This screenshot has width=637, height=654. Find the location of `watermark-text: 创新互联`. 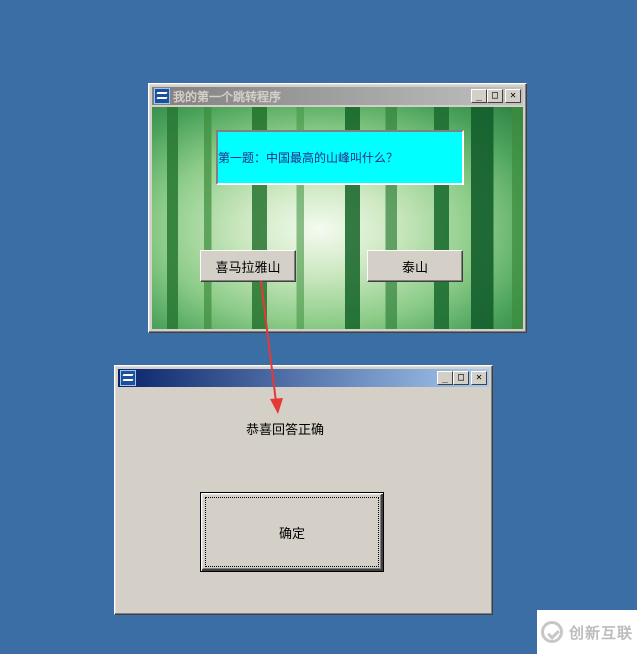

watermark-text: 创新互联 is located at coordinates (600, 632).